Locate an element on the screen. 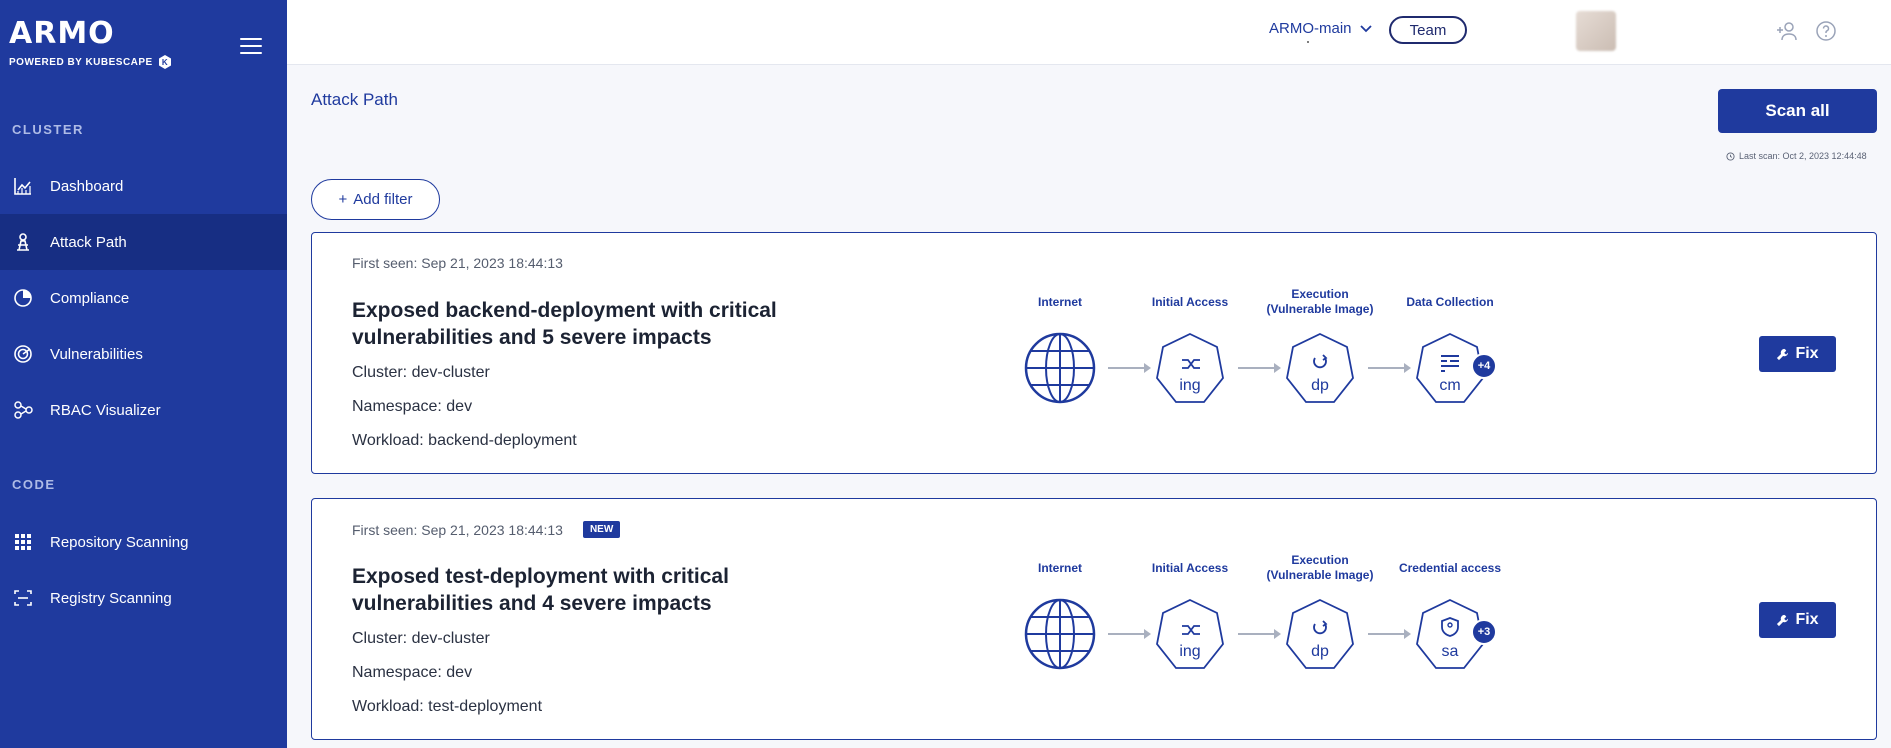 Image resolution: width=1891 pixels, height=748 pixels. sidebar-item-label: Vulnerabilities is located at coordinates (96, 354).